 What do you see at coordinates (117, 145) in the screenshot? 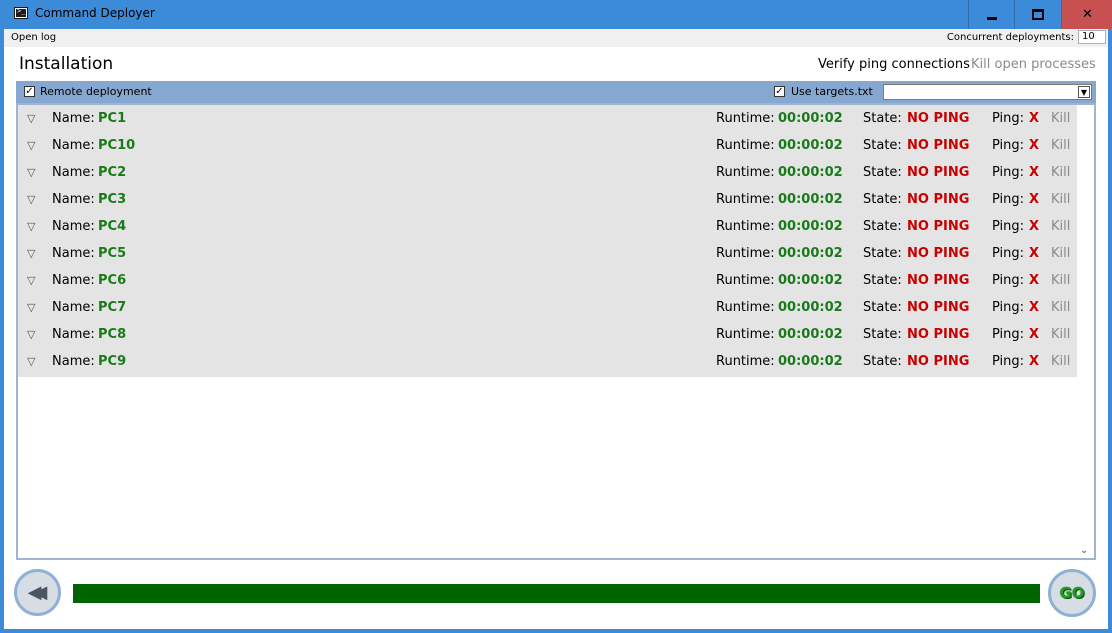
I see `name-value: PC10` at bounding box center [117, 145].